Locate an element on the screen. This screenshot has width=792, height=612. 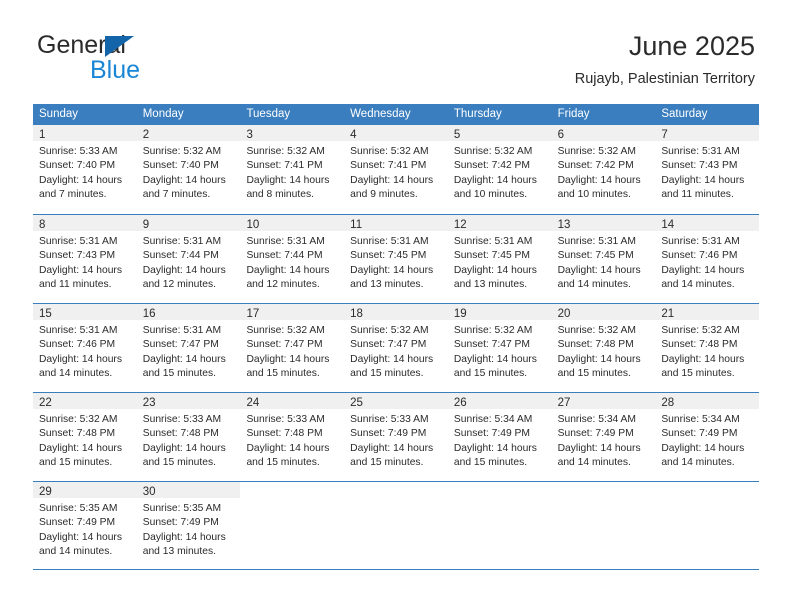
weekday-header-wednesday: Wednesday is located at coordinates (380, 114).